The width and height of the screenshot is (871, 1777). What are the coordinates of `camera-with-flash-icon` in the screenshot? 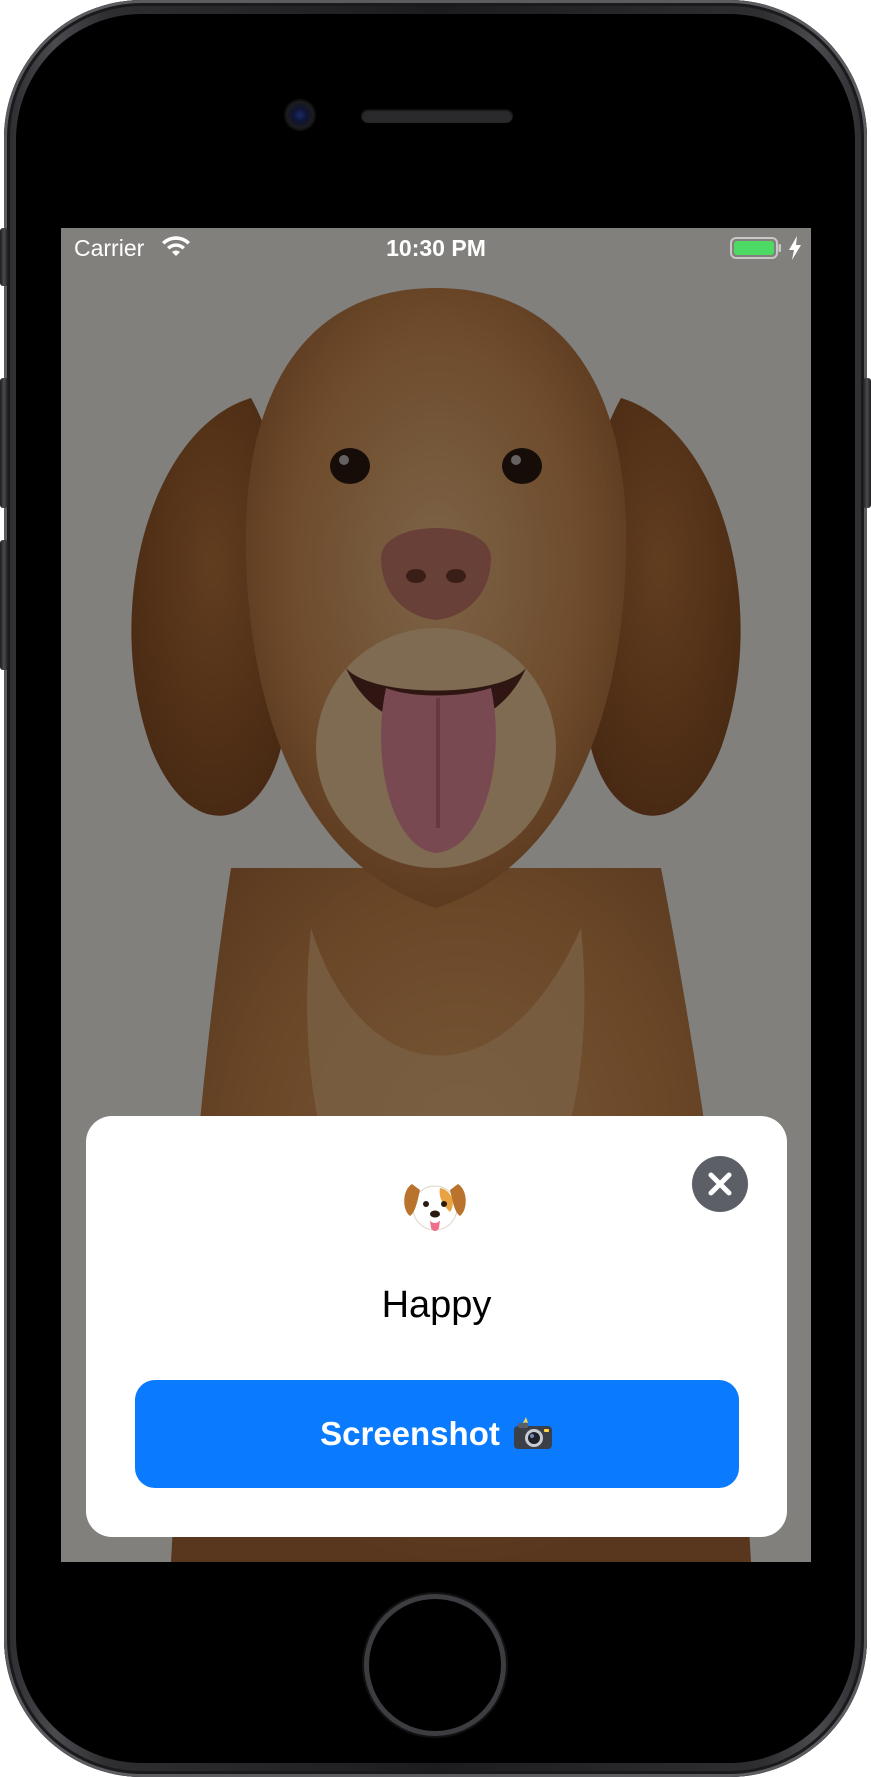 It's located at (532, 1433).